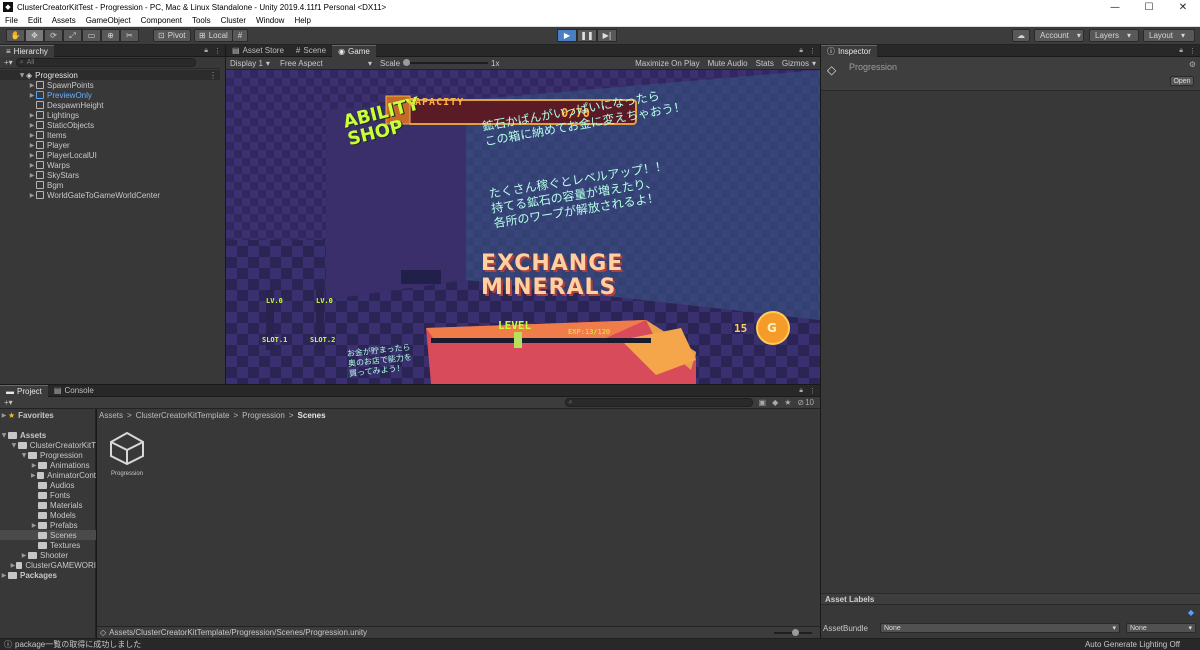  Describe the element at coordinates (407, 62) in the screenshot. I see `scale-thumb` at that location.